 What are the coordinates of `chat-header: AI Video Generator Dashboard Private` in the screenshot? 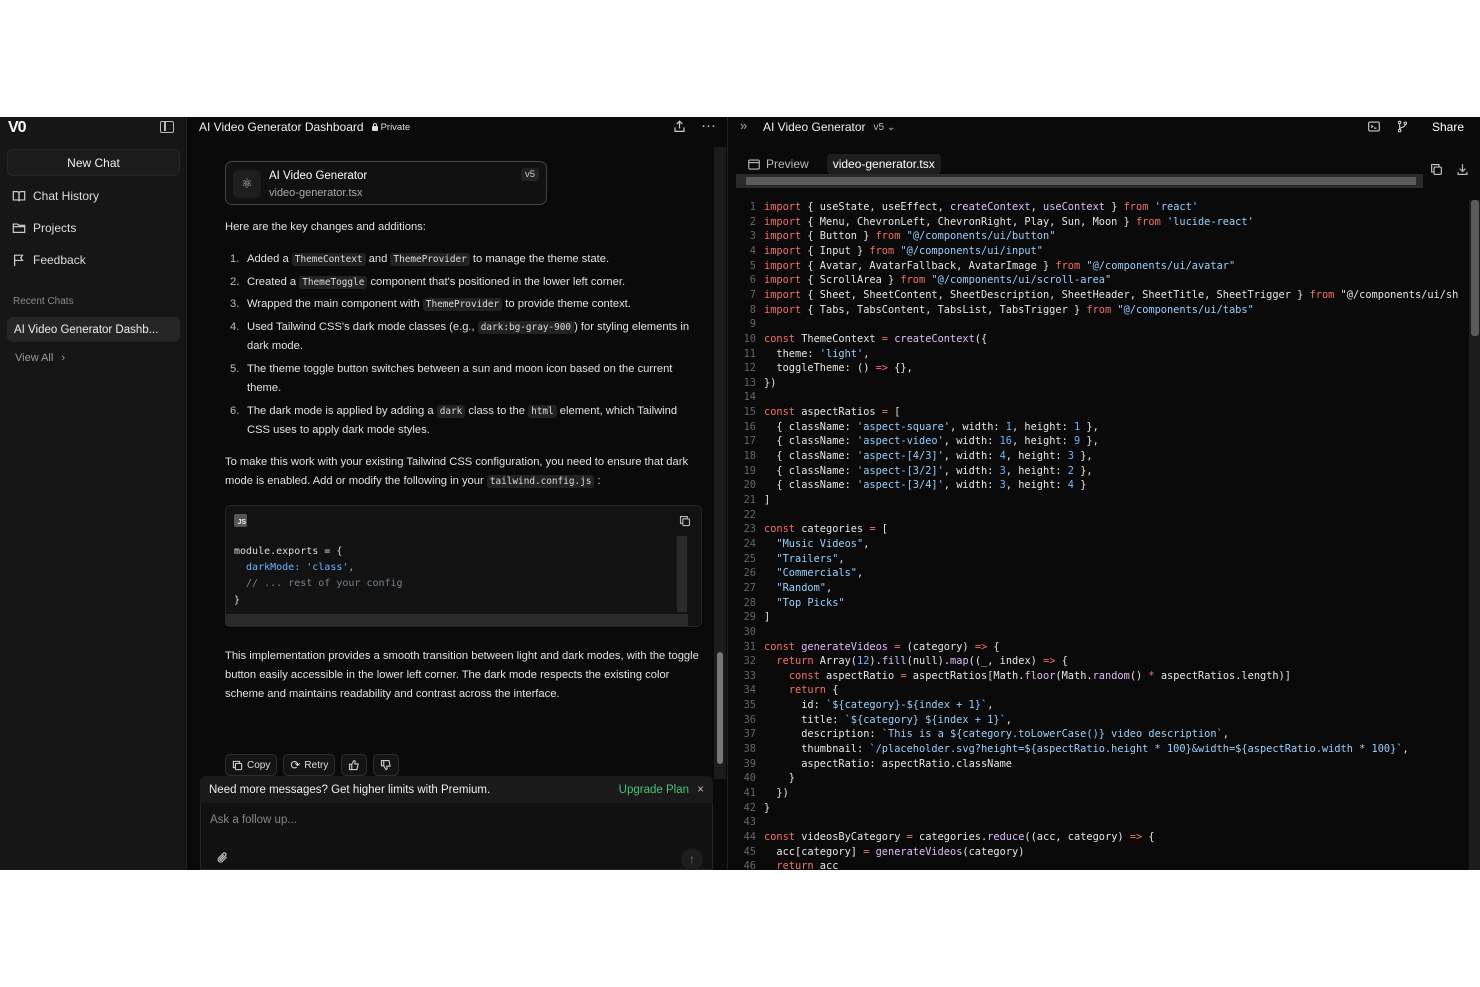 It's located at (304, 127).